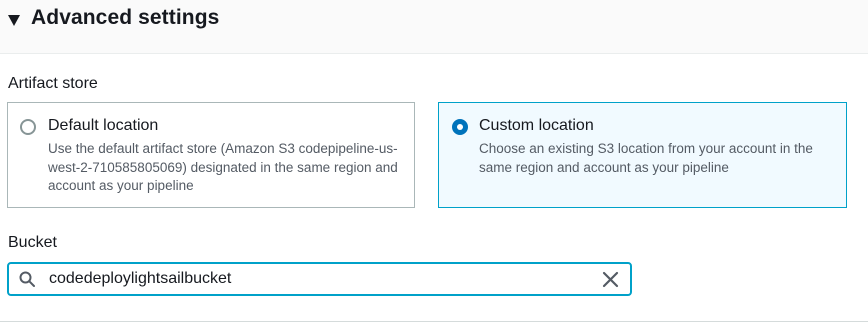  I want to click on custom-location-radio, so click(460, 127).